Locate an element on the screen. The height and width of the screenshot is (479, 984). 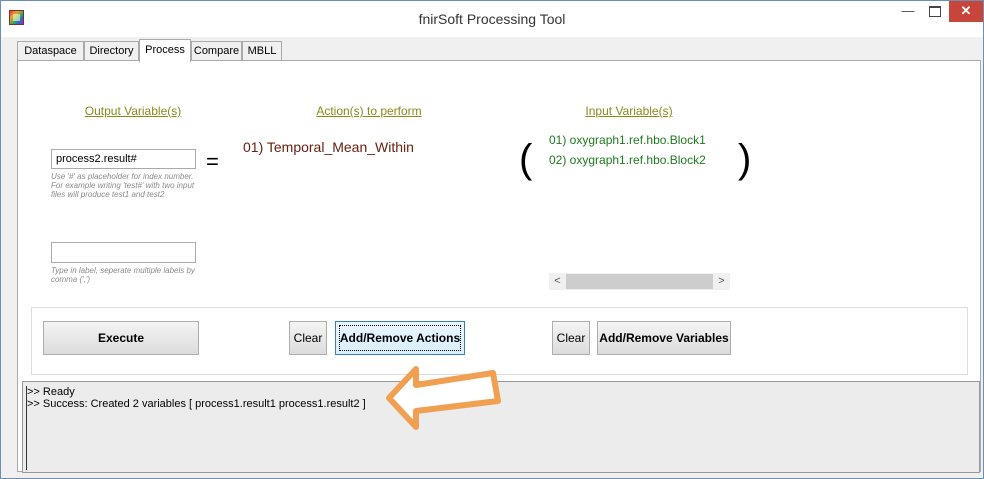
focus-rectangle is located at coordinates (400, 338).